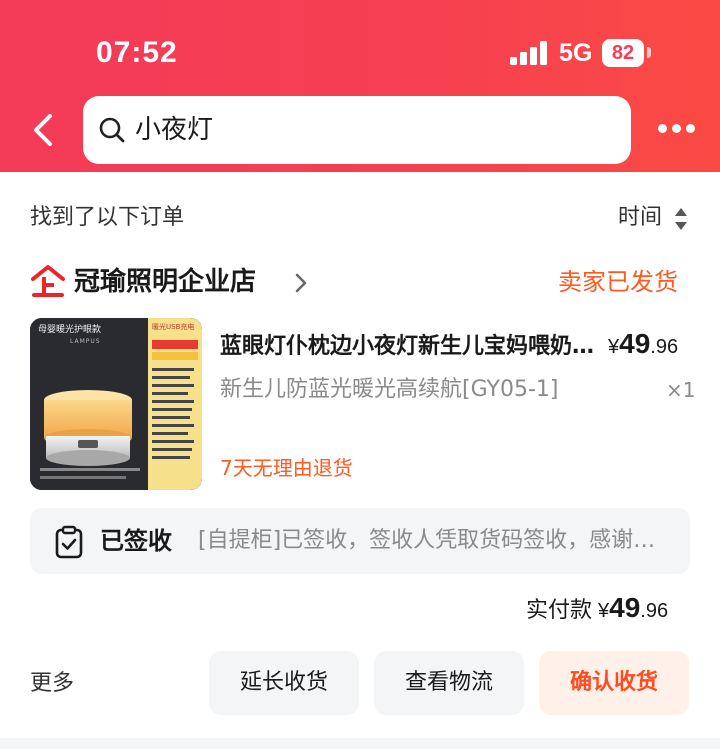 This screenshot has height=749, width=720. I want to click on battery-icon: 82, so click(623, 53).